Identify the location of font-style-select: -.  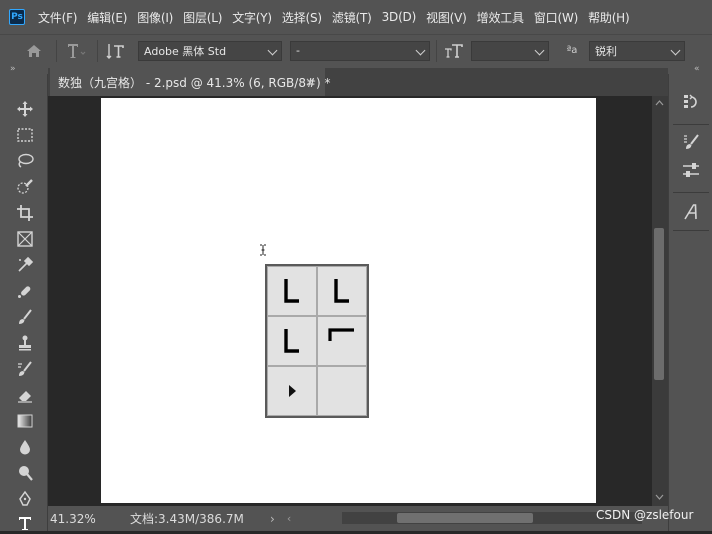
(360, 50).